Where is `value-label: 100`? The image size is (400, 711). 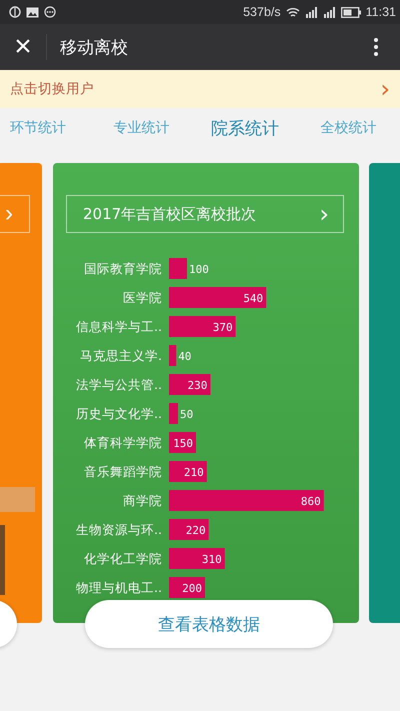 value-label: 100 is located at coordinates (199, 269).